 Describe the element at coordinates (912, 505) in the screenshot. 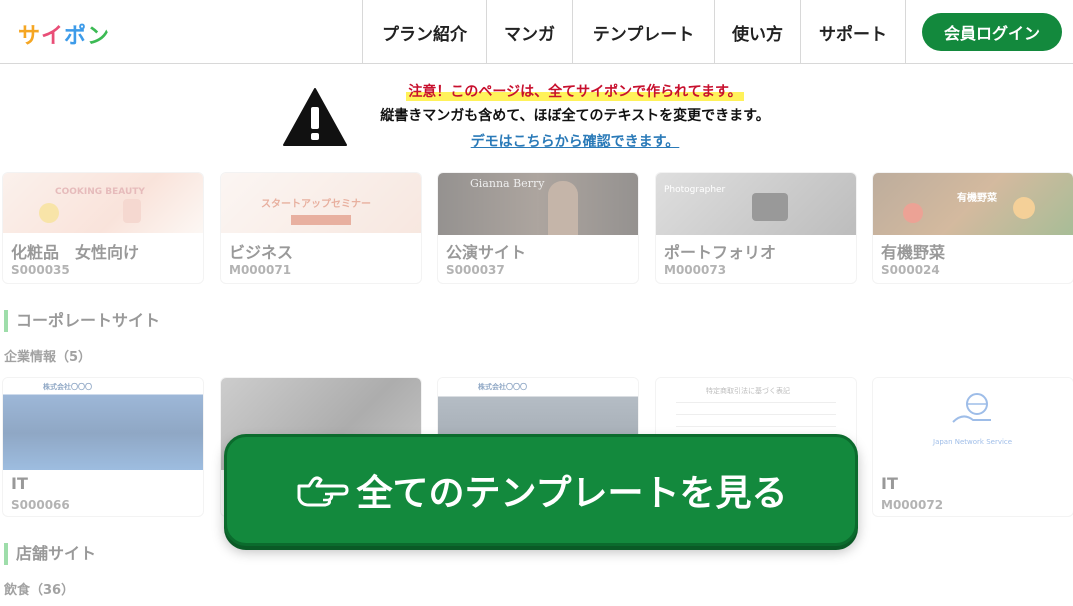

I see `card-code: M000072` at that location.